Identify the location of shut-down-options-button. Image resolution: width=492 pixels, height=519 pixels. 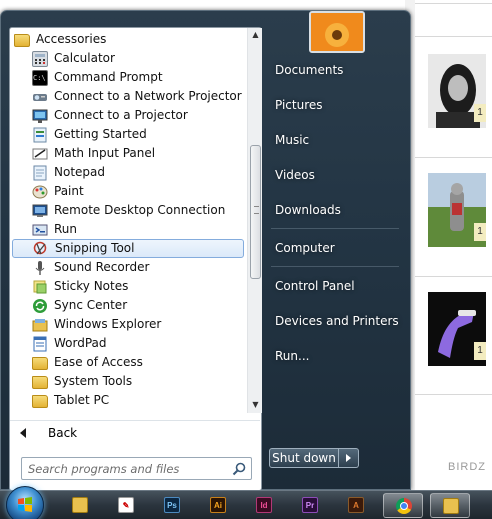
(349, 458).